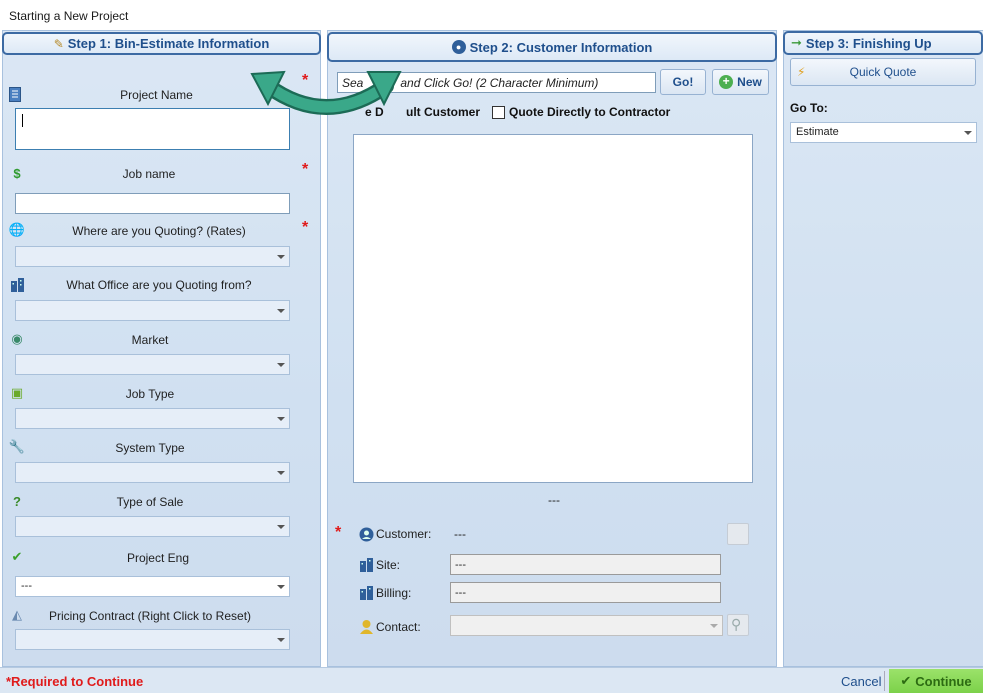 This screenshot has height=693, width=983. Describe the element at coordinates (152, 256) in the screenshot. I see `quoting-where-select` at that location.